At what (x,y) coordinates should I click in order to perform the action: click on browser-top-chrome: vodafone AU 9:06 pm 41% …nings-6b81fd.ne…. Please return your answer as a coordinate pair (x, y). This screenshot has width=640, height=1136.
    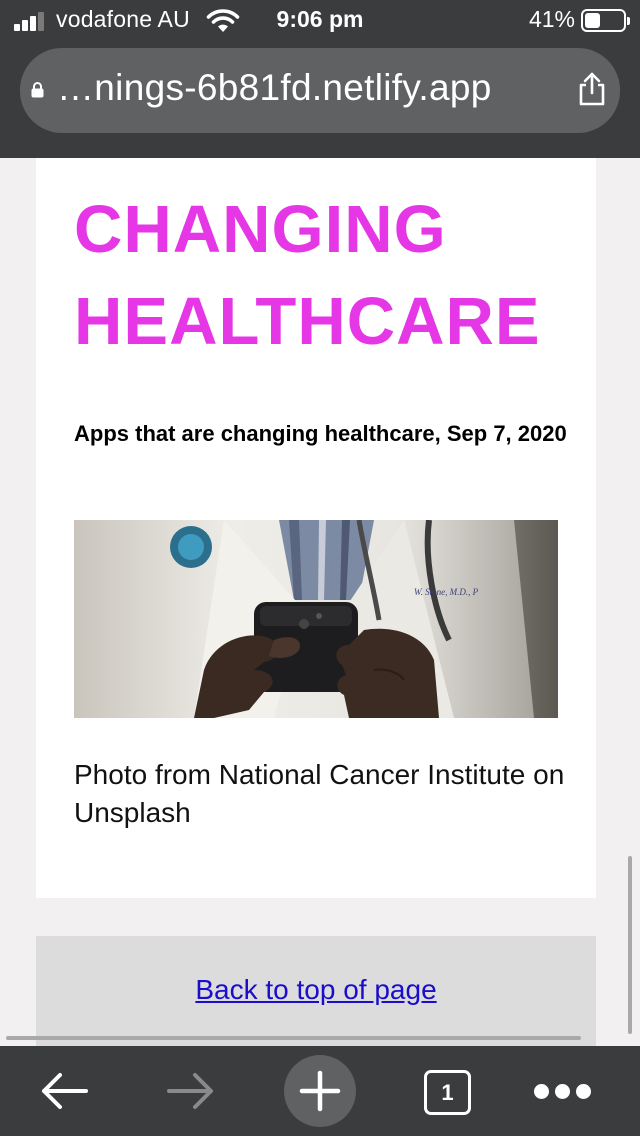
    Looking at the image, I should click on (320, 79).